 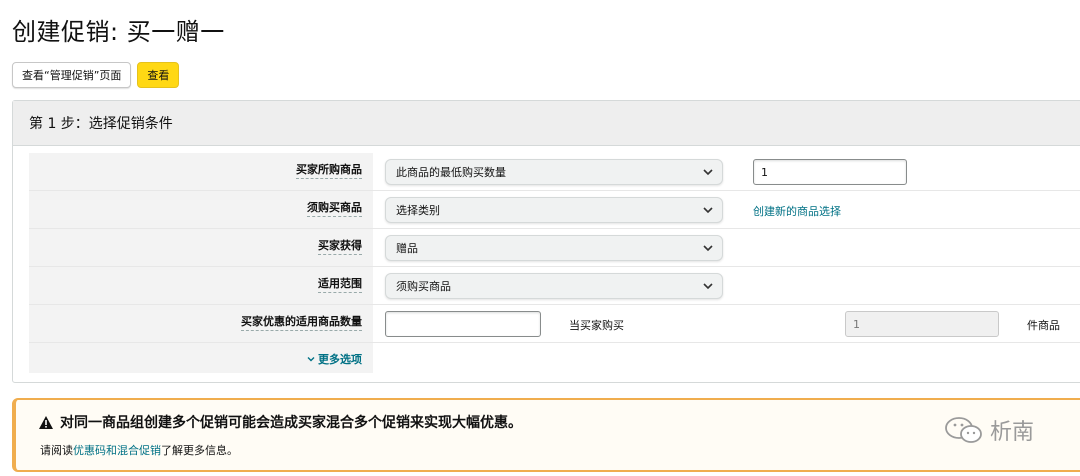 I want to click on label-cell: 买家获得, so click(x=201, y=247).